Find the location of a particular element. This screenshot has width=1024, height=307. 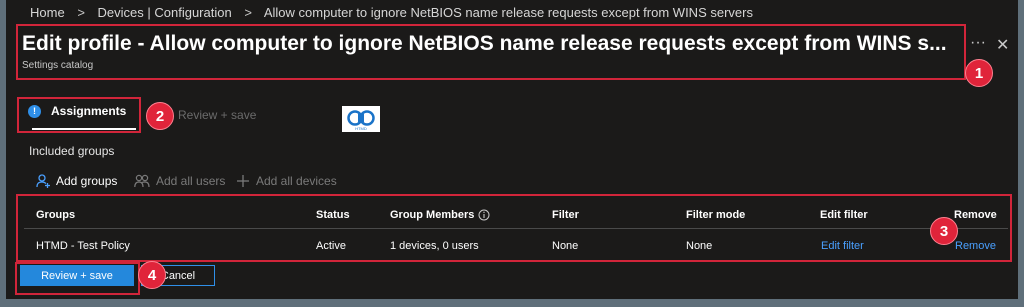

header-divider is located at coordinates (516, 228).